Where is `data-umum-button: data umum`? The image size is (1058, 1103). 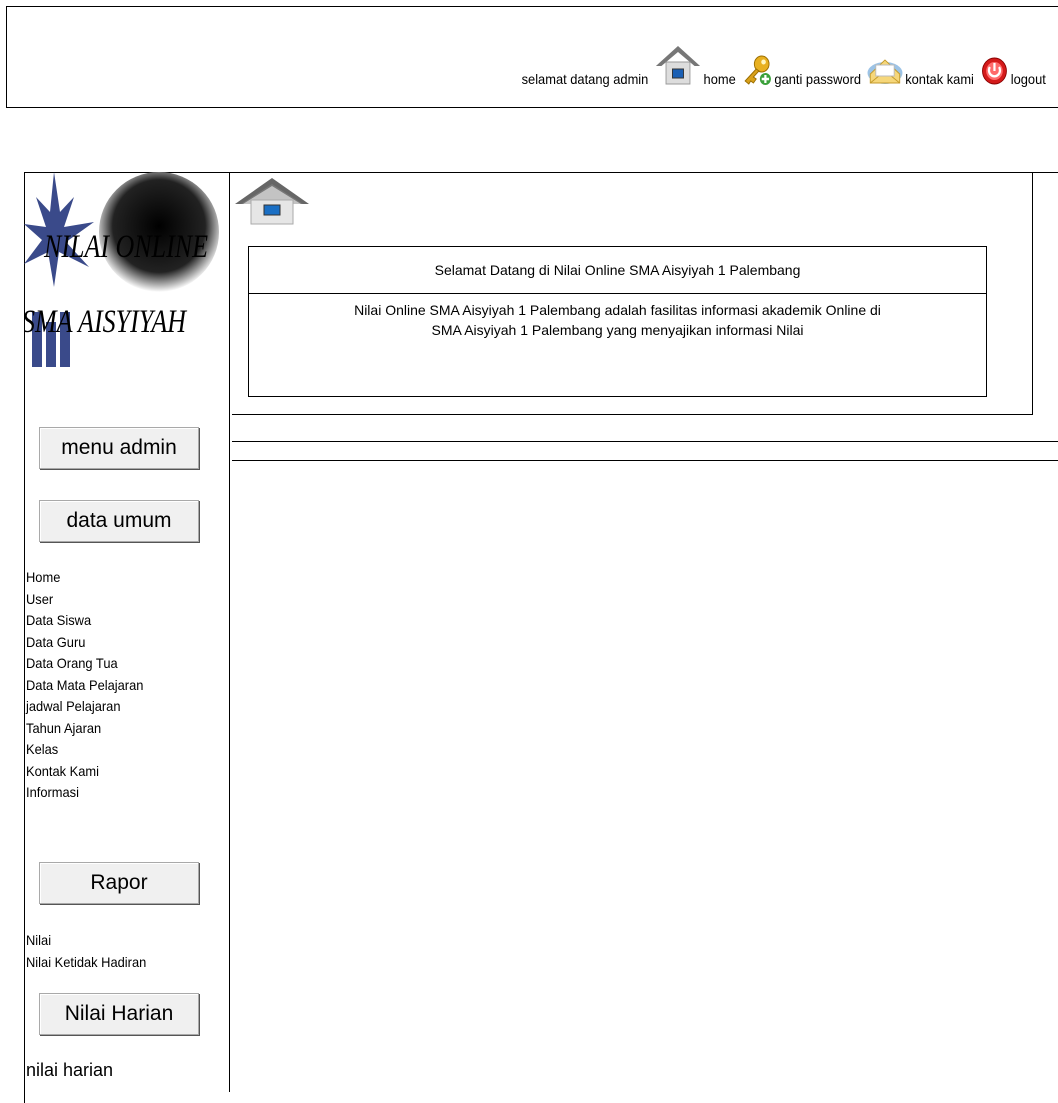 data-umum-button: data umum is located at coordinates (119, 521).